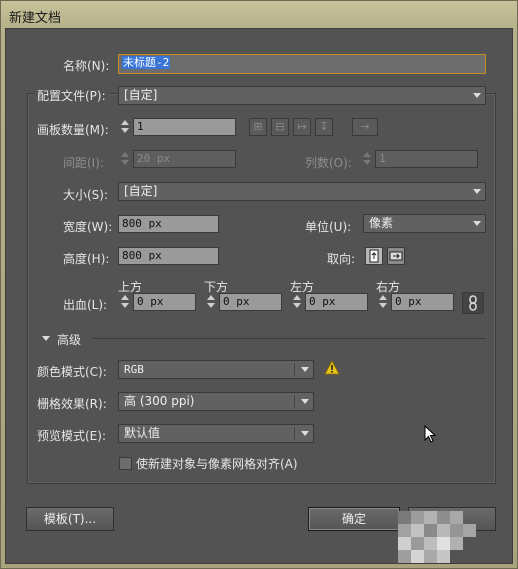 The width and height of the screenshot is (518, 569). What do you see at coordinates (125, 127) in the screenshot?
I see `artboards-stepper` at bounding box center [125, 127].